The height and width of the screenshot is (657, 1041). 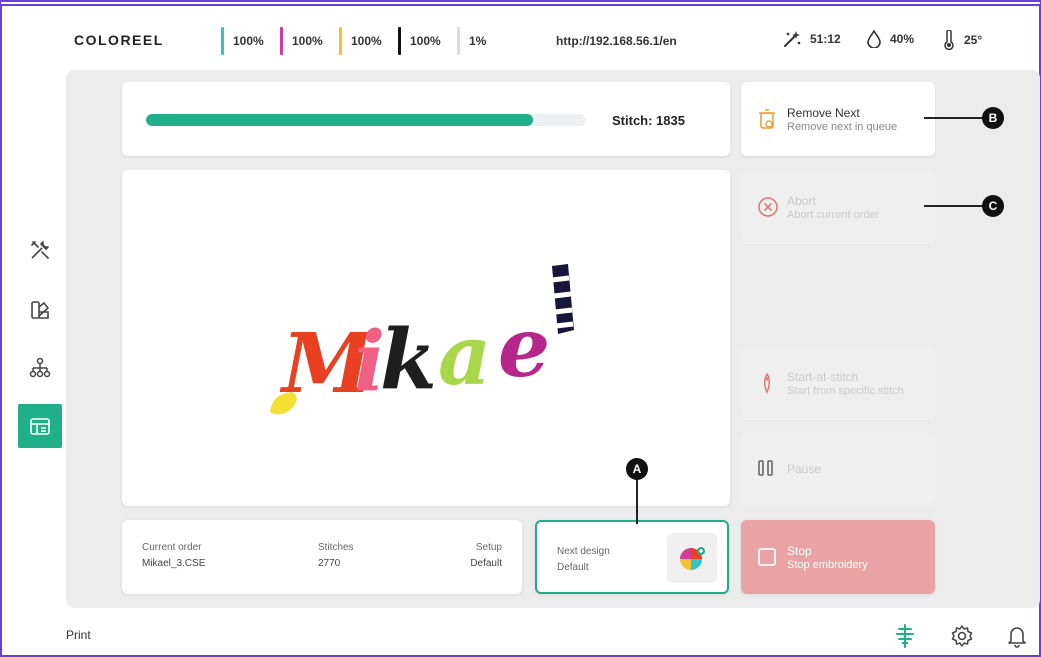 I want to click on abort-text: Abort Abort current order, so click(x=833, y=208).